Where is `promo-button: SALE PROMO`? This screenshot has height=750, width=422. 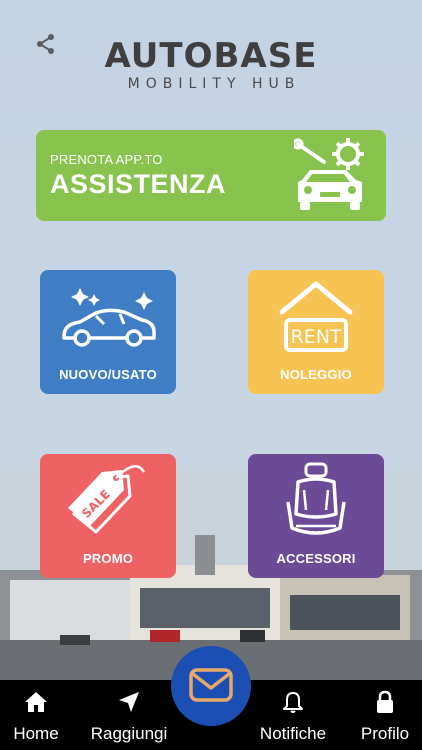 promo-button: SALE PROMO is located at coordinates (108, 516).